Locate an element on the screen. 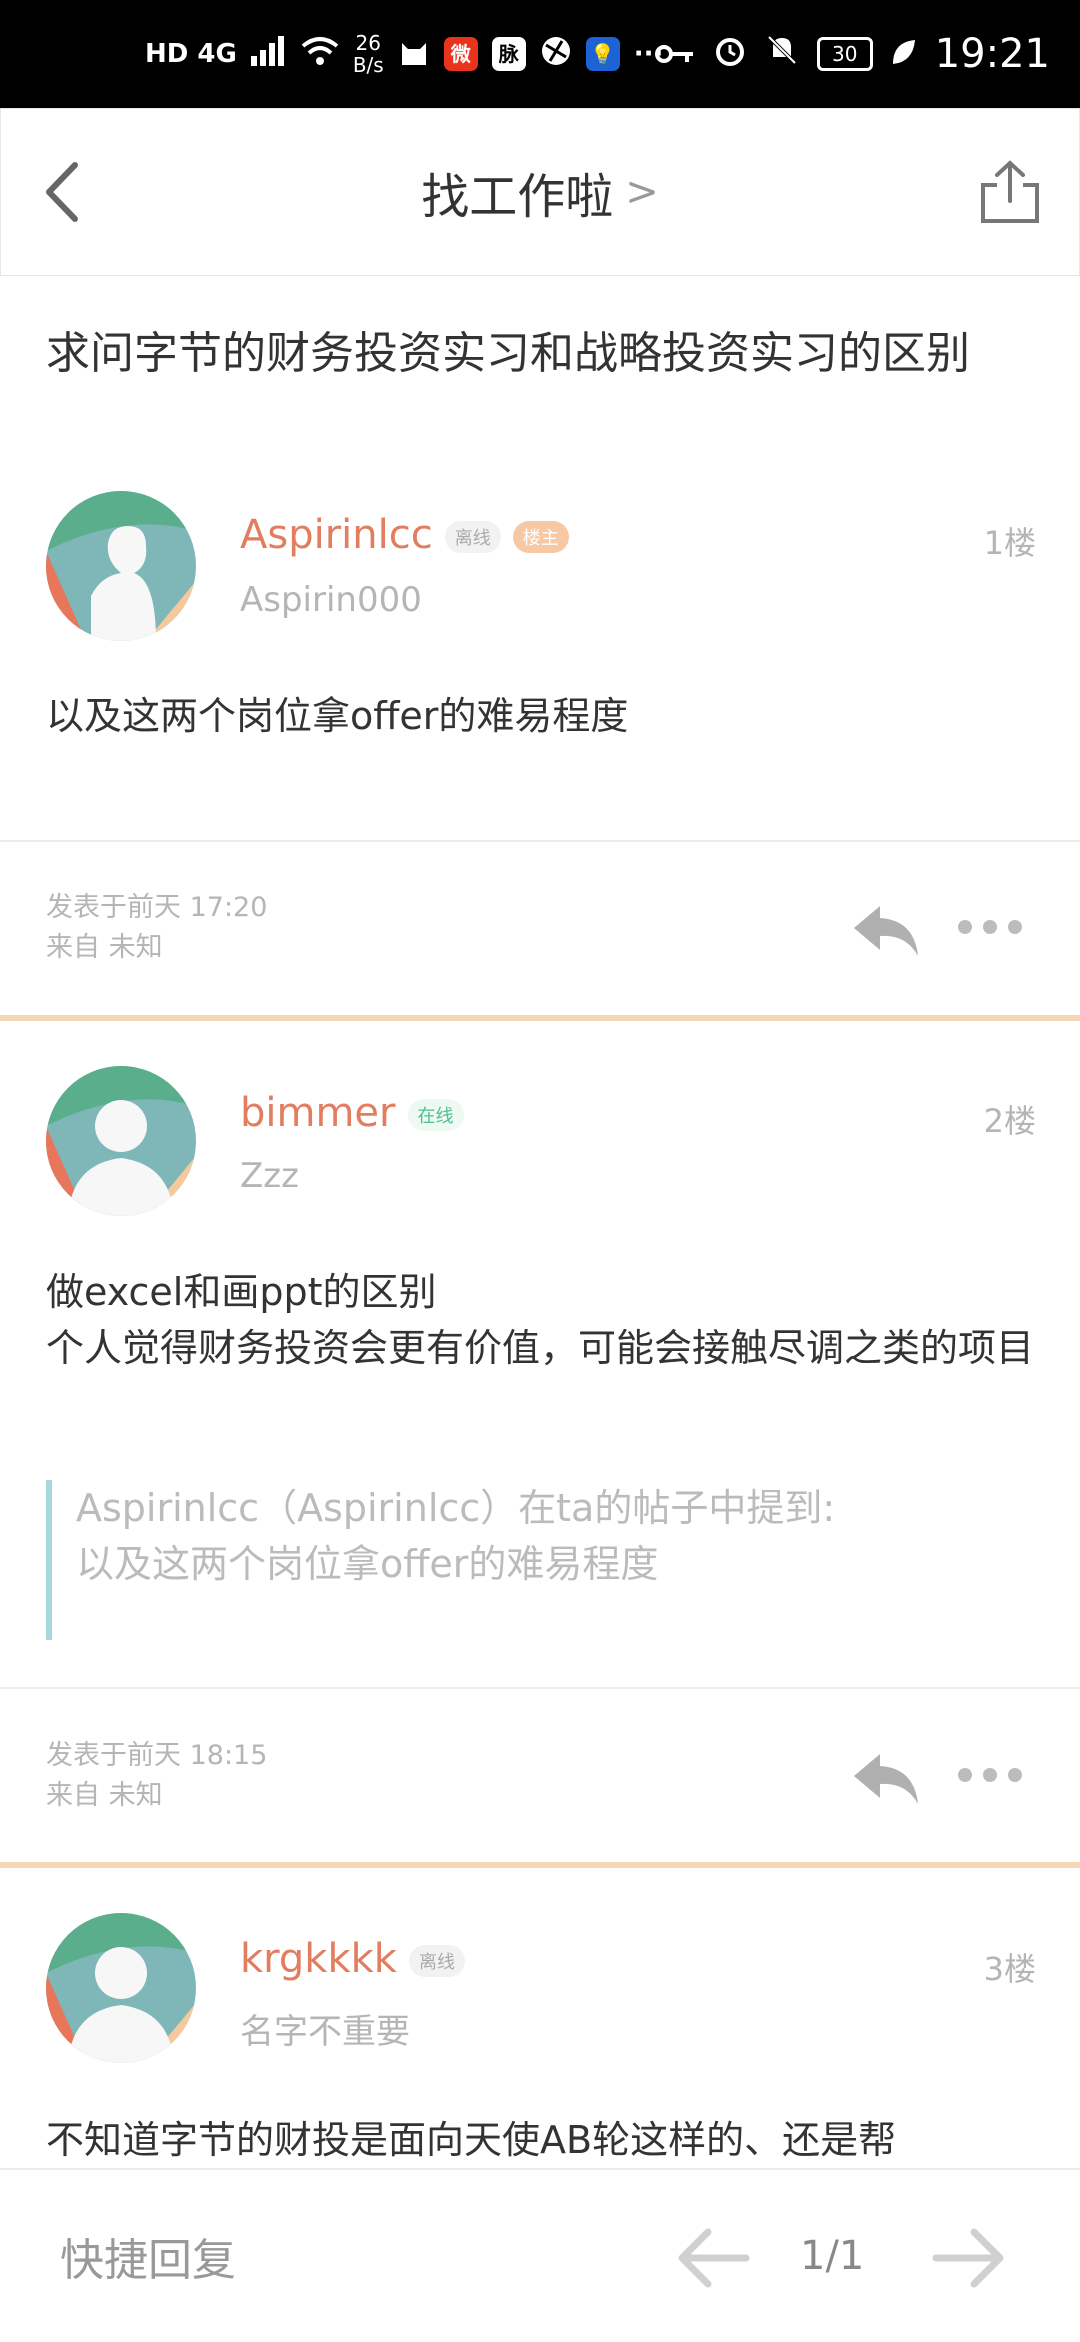 Image resolution: width=1080 pixels, height=2342 pixels. floor-number: 2楼 is located at coordinates (1009, 1121).